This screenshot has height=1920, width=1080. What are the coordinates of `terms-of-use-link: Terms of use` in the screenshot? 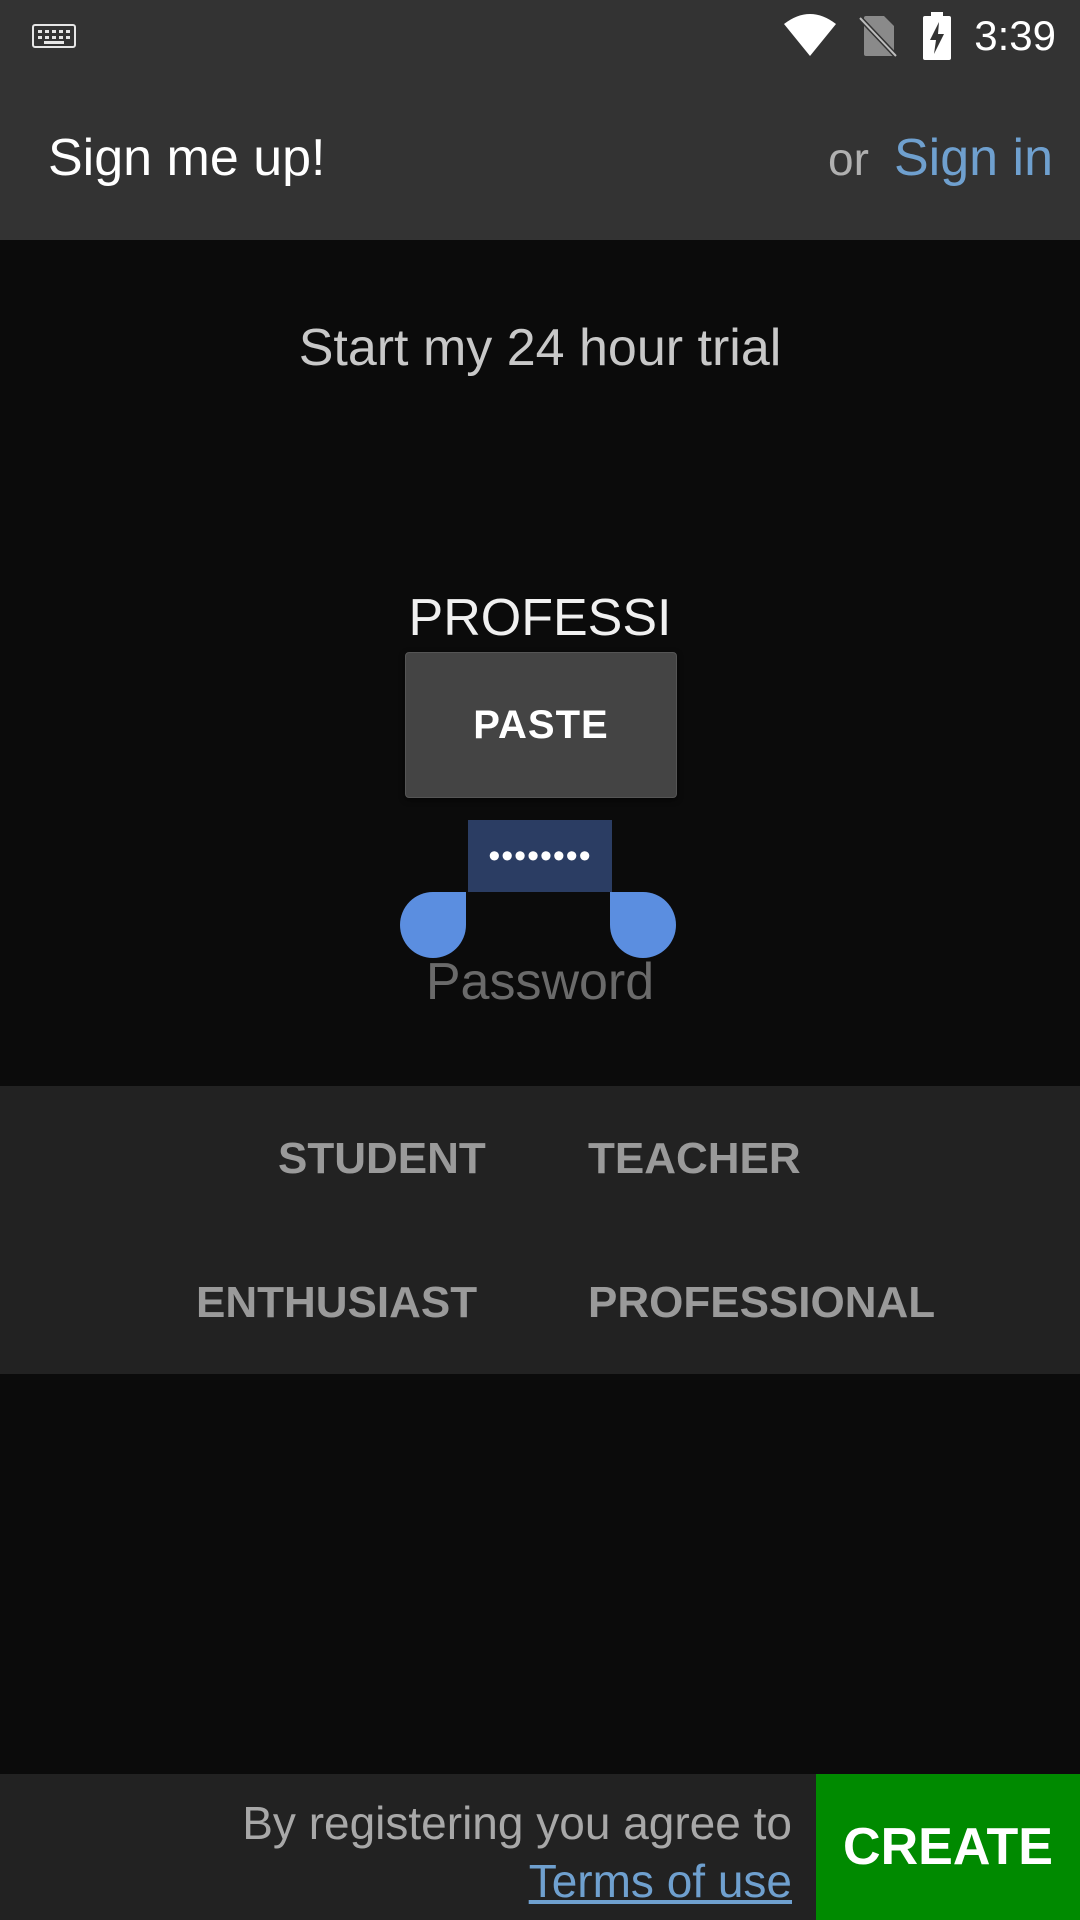 It's located at (660, 1881).